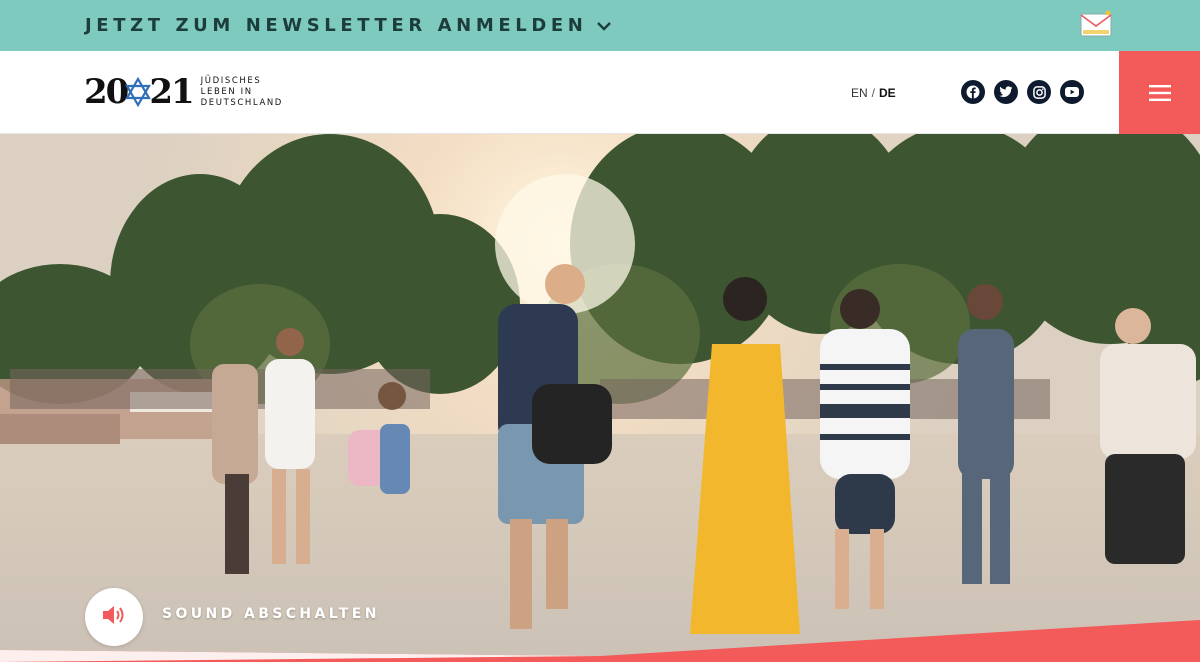 The image size is (1200, 662). I want to click on logo-tagline-1: JÜDISCHES, so click(231, 80).